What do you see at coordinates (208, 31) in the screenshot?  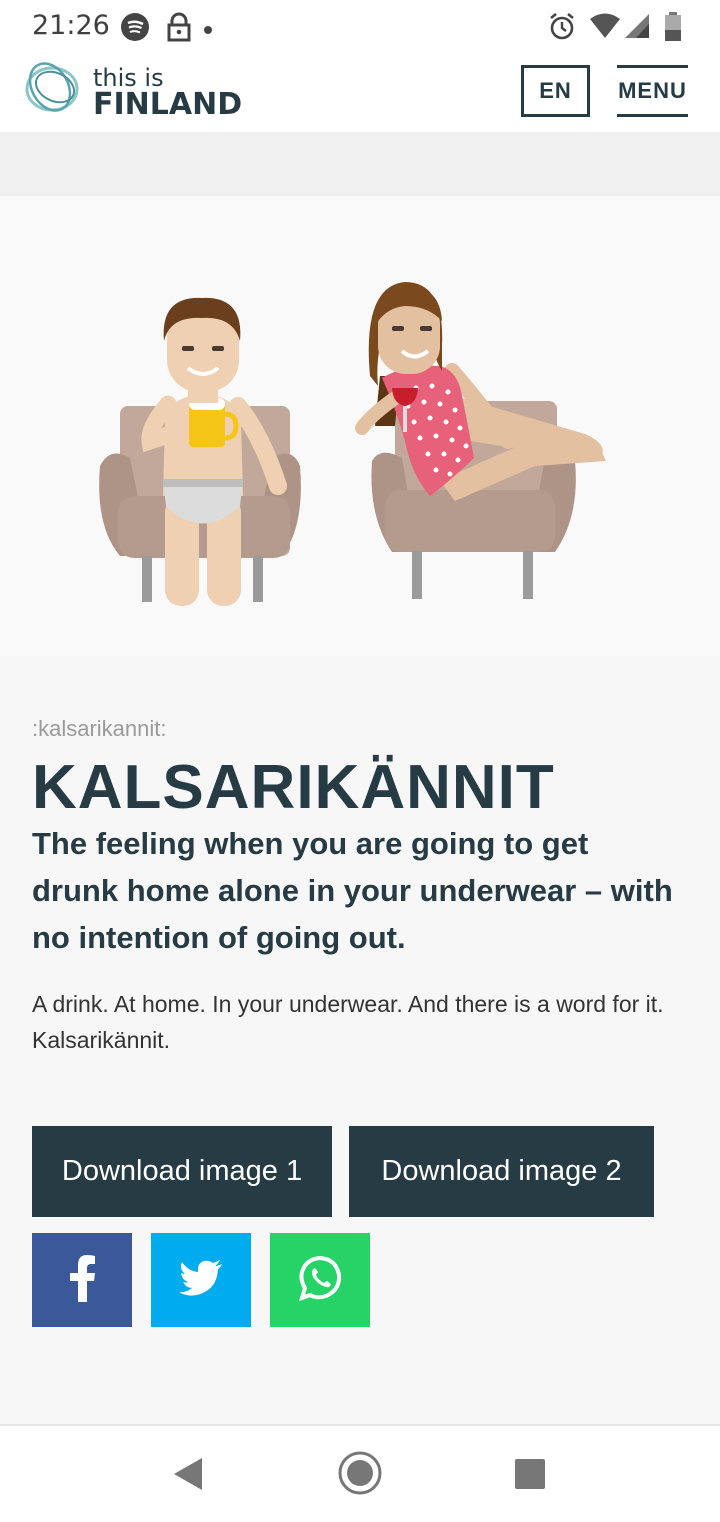 I see `dot-icon` at bounding box center [208, 31].